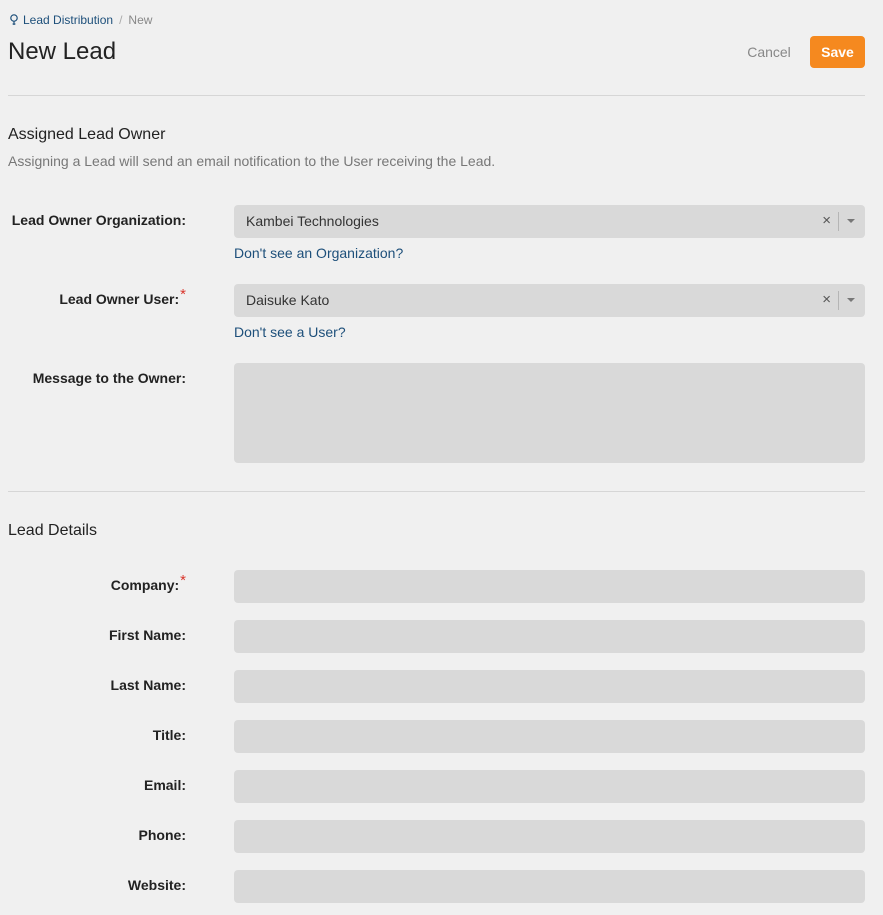  I want to click on last-name-input, so click(549, 686).